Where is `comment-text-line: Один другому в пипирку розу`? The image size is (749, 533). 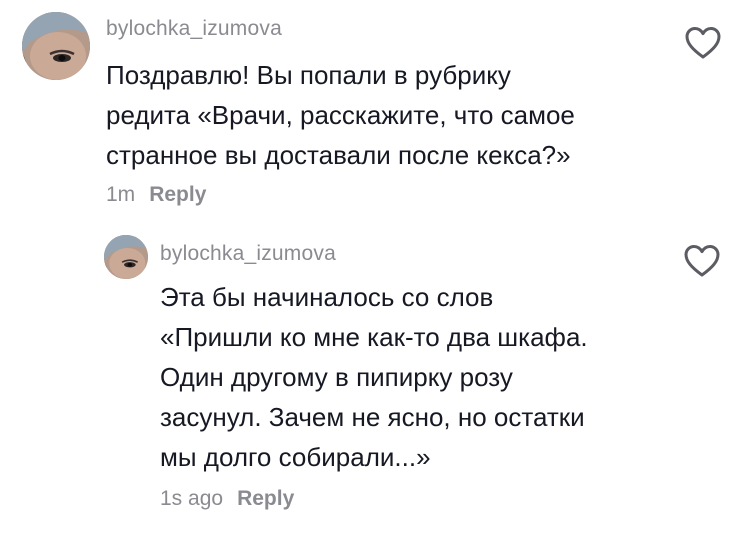
comment-text-line: Один другому в пипирку розу is located at coordinates (336, 377).